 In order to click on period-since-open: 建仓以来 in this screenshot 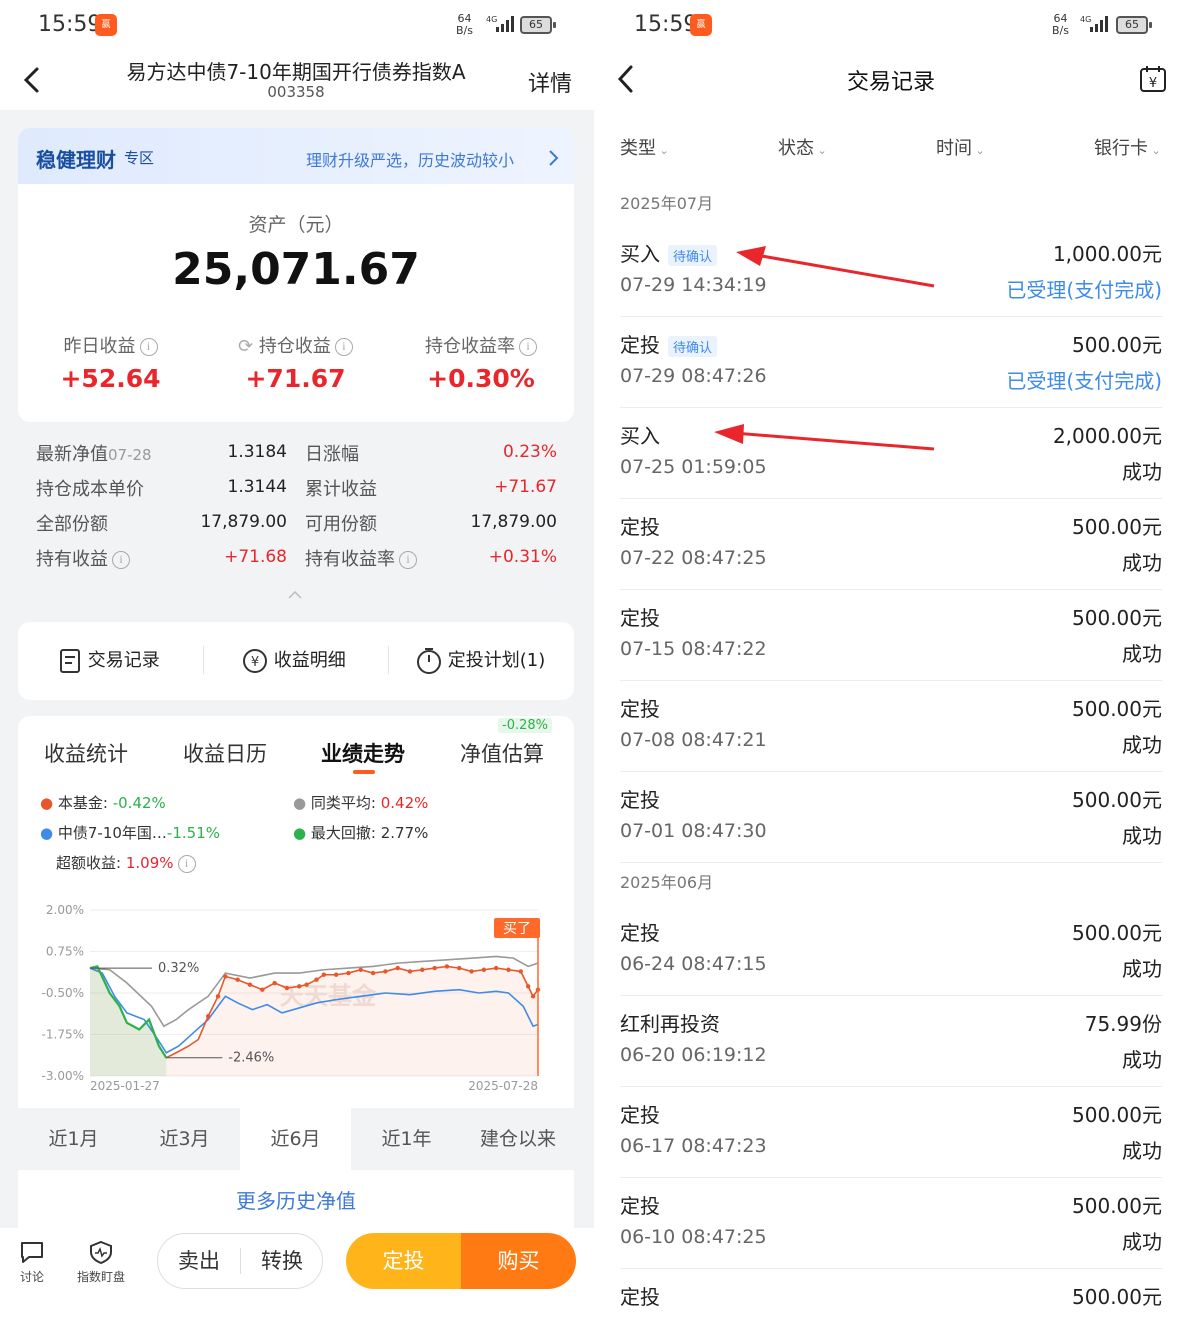, I will do `click(518, 1139)`.